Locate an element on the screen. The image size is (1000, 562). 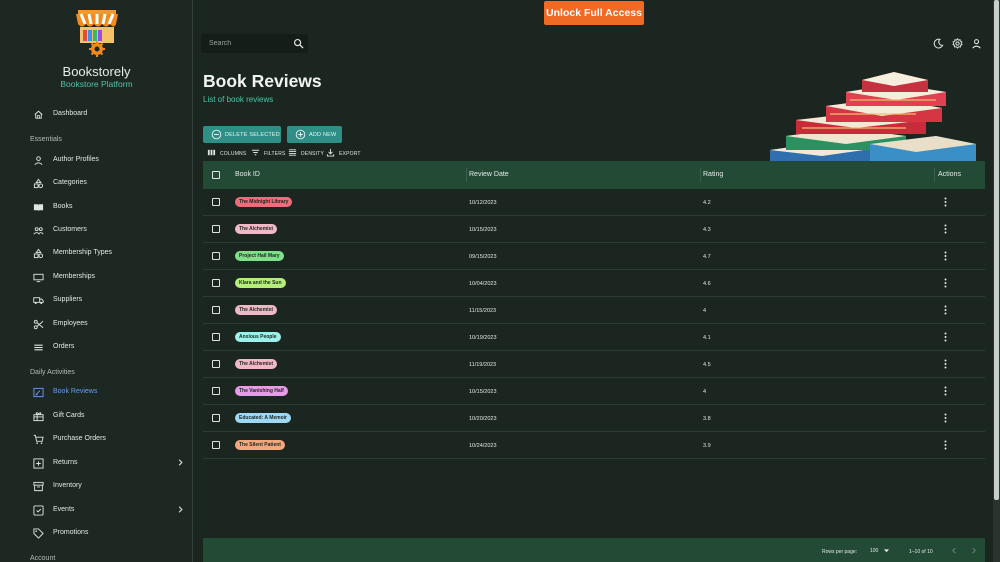
store-logo-icon is located at coordinates (97, 33).